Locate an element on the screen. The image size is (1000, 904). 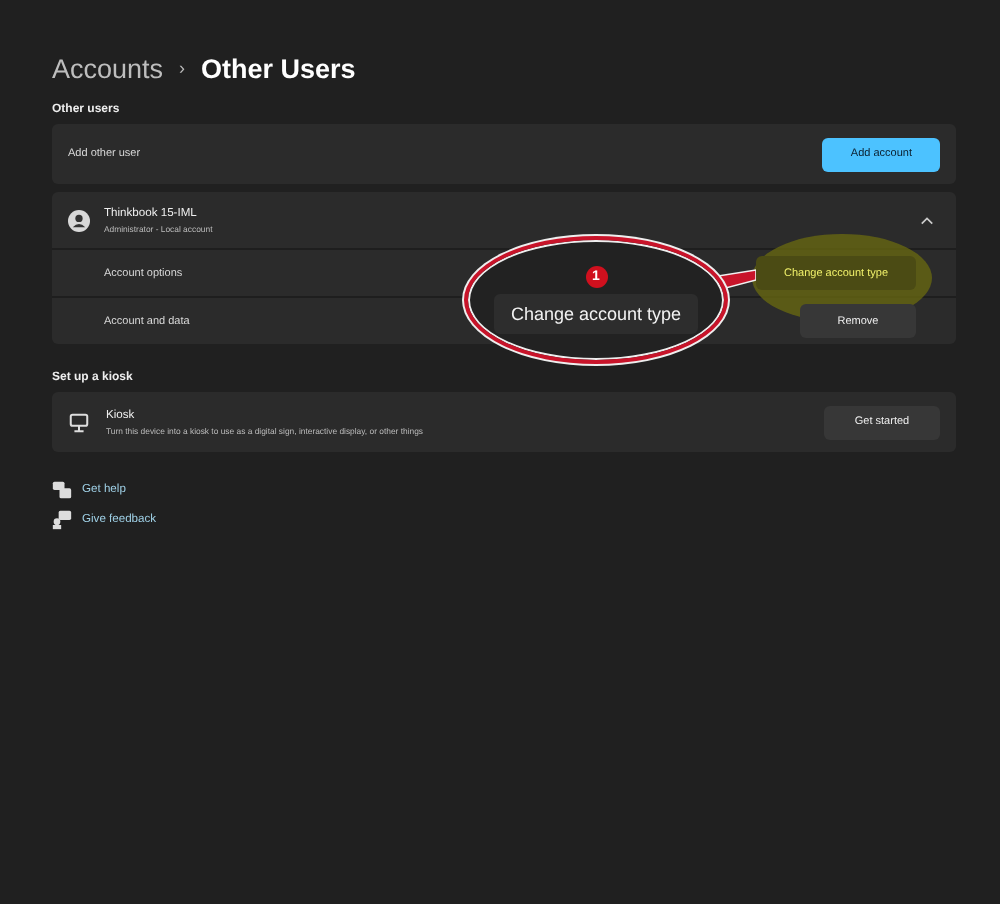
monitor-icon is located at coordinates (79, 422).